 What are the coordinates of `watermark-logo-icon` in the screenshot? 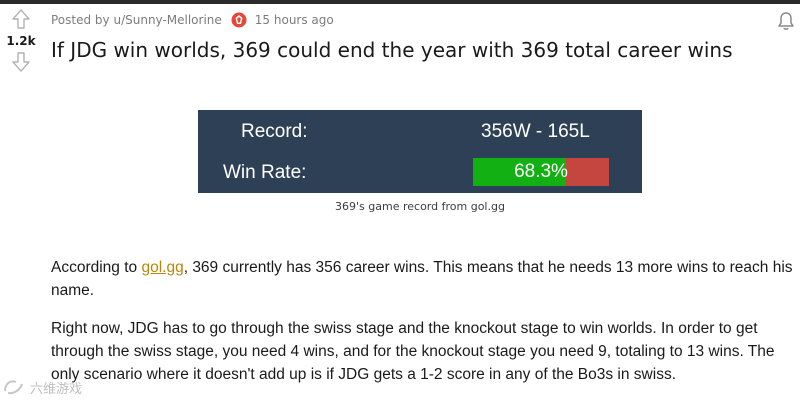 It's located at (13, 387).